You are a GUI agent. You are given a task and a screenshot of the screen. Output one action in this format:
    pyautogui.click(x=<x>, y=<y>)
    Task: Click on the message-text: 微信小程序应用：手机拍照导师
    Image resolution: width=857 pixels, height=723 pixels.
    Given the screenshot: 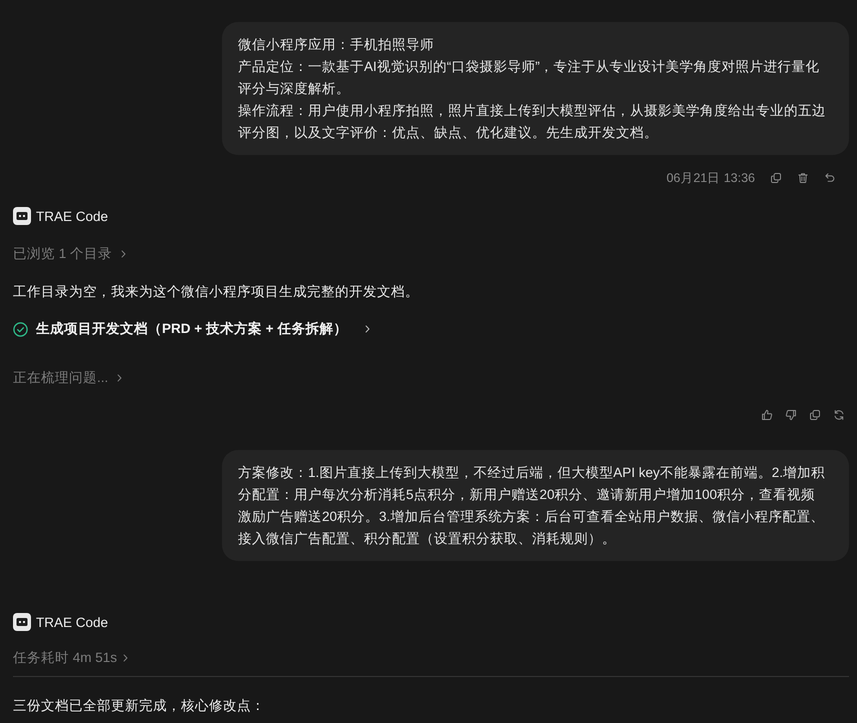 What is the action you would take?
    pyautogui.click(x=336, y=45)
    